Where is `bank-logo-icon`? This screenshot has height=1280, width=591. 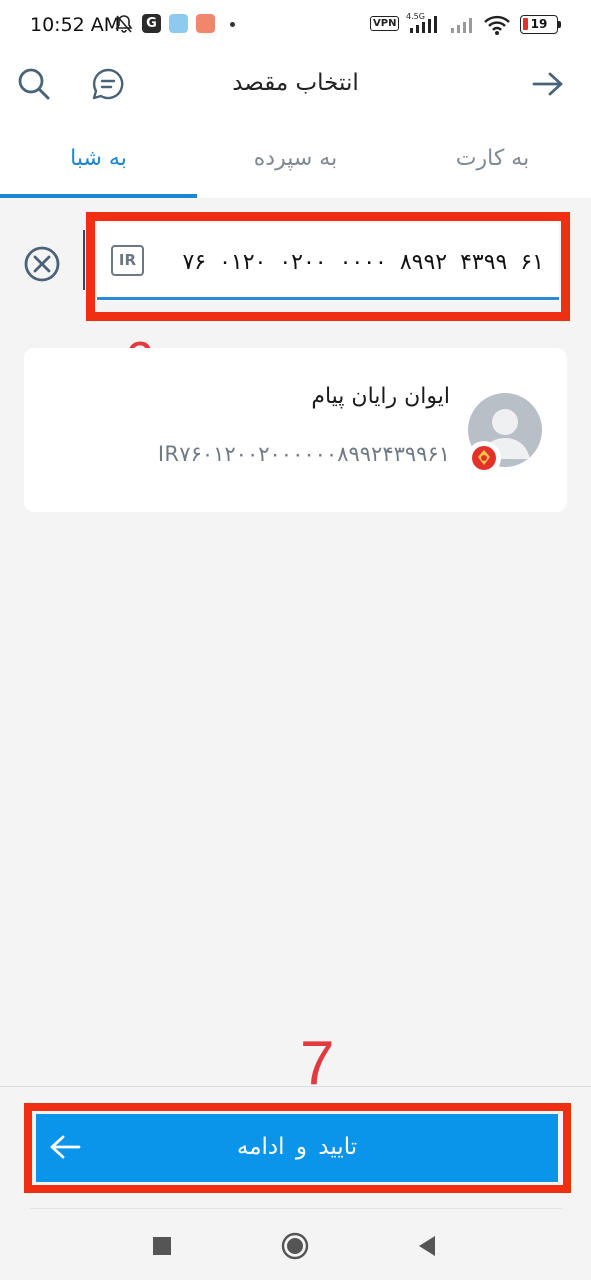
bank-logo-icon is located at coordinates (484, 458).